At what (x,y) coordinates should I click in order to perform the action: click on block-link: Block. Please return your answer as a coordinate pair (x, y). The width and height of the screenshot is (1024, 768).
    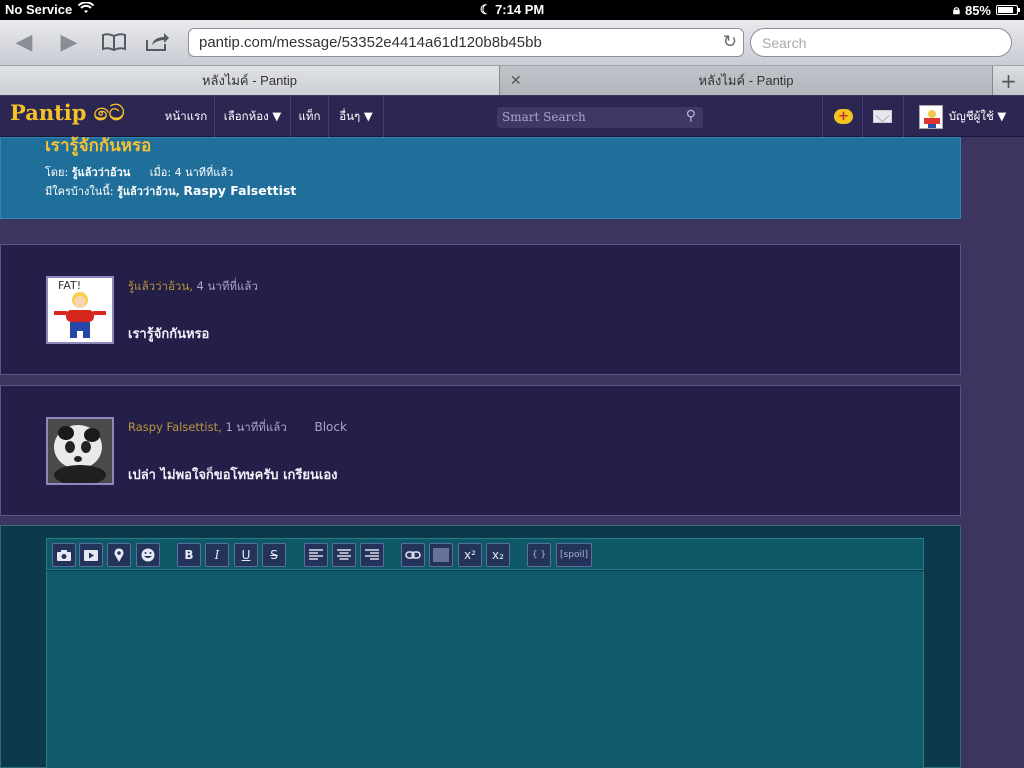
    Looking at the image, I should click on (330, 427).